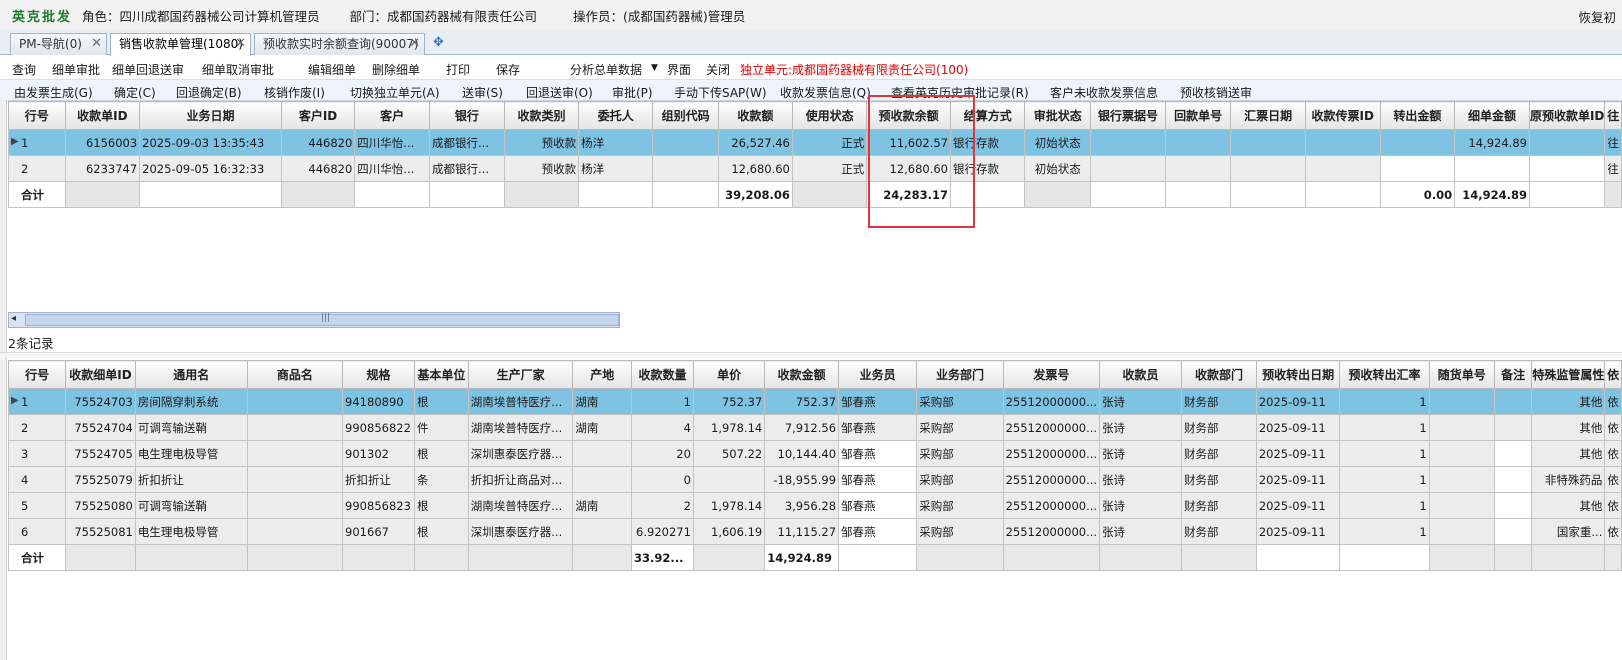 The height and width of the screenshot is (660, 1622). I want to click on column-header: 发票号, so click(1051, 374).